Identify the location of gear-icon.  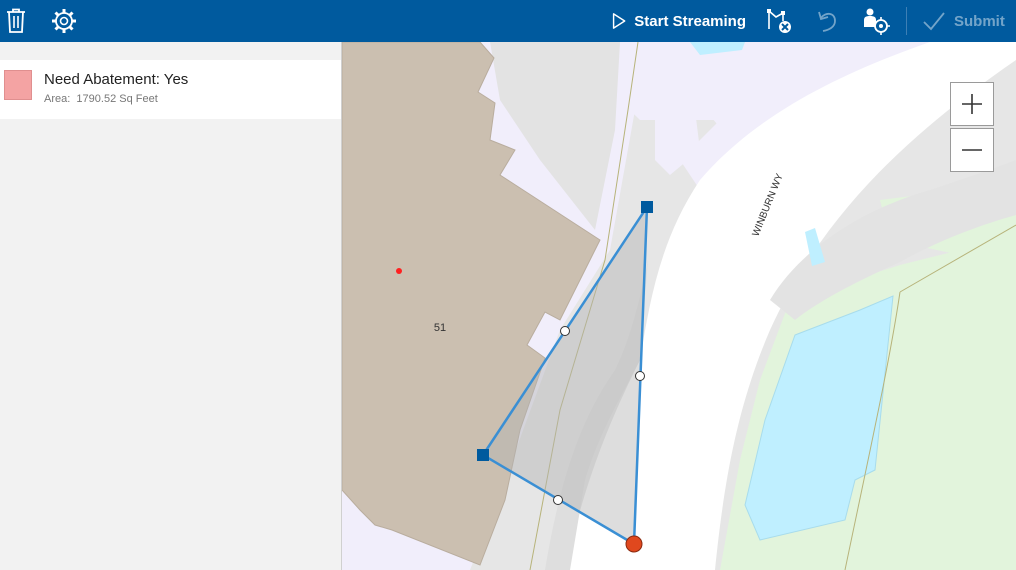
(64, 21).